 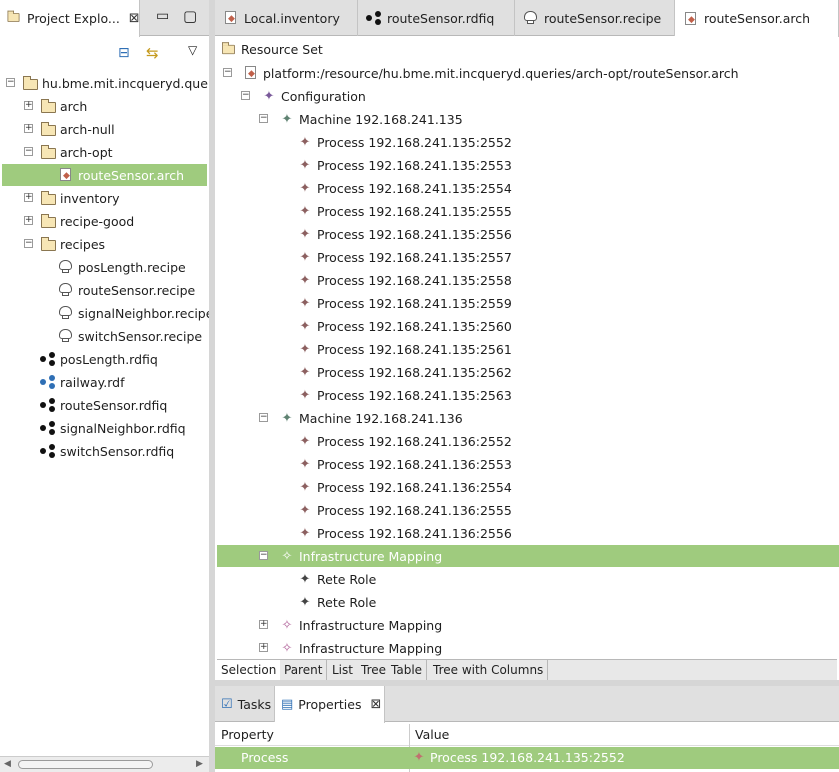 What do you see at coordinates (364, 464) in the screenshot?
I see `tree-node-proc: ✦ Process 192.168.241.136:2553` at bounding box center [364, 464].